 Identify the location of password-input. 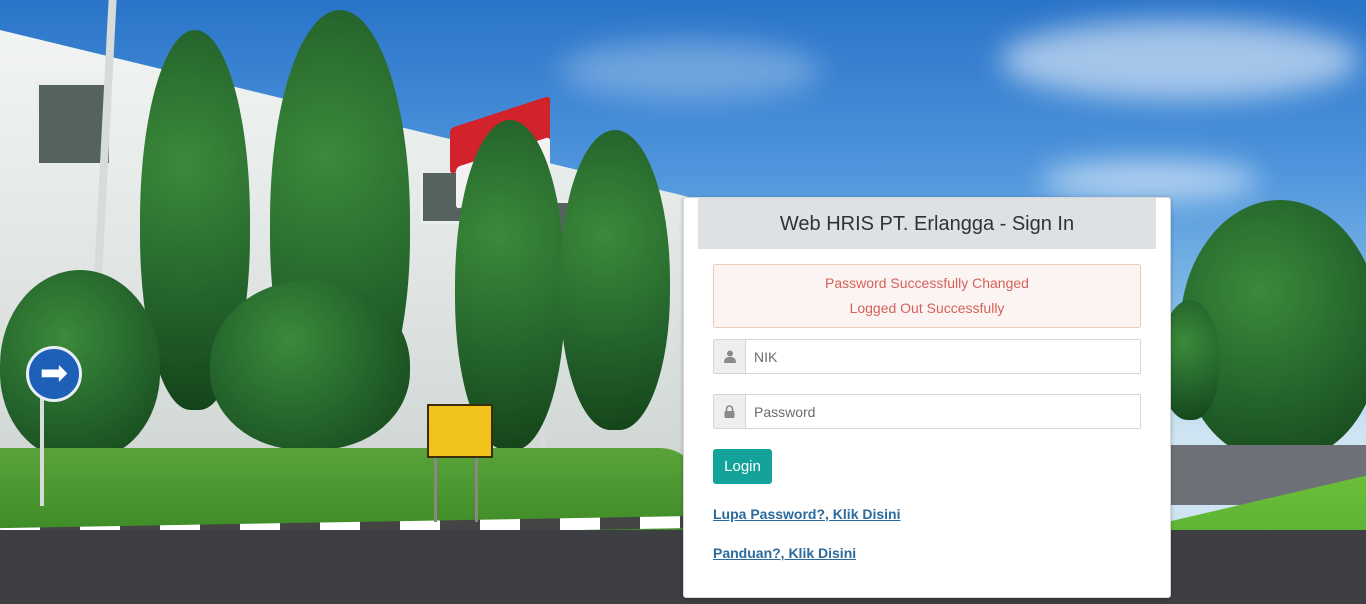
(943, 411).